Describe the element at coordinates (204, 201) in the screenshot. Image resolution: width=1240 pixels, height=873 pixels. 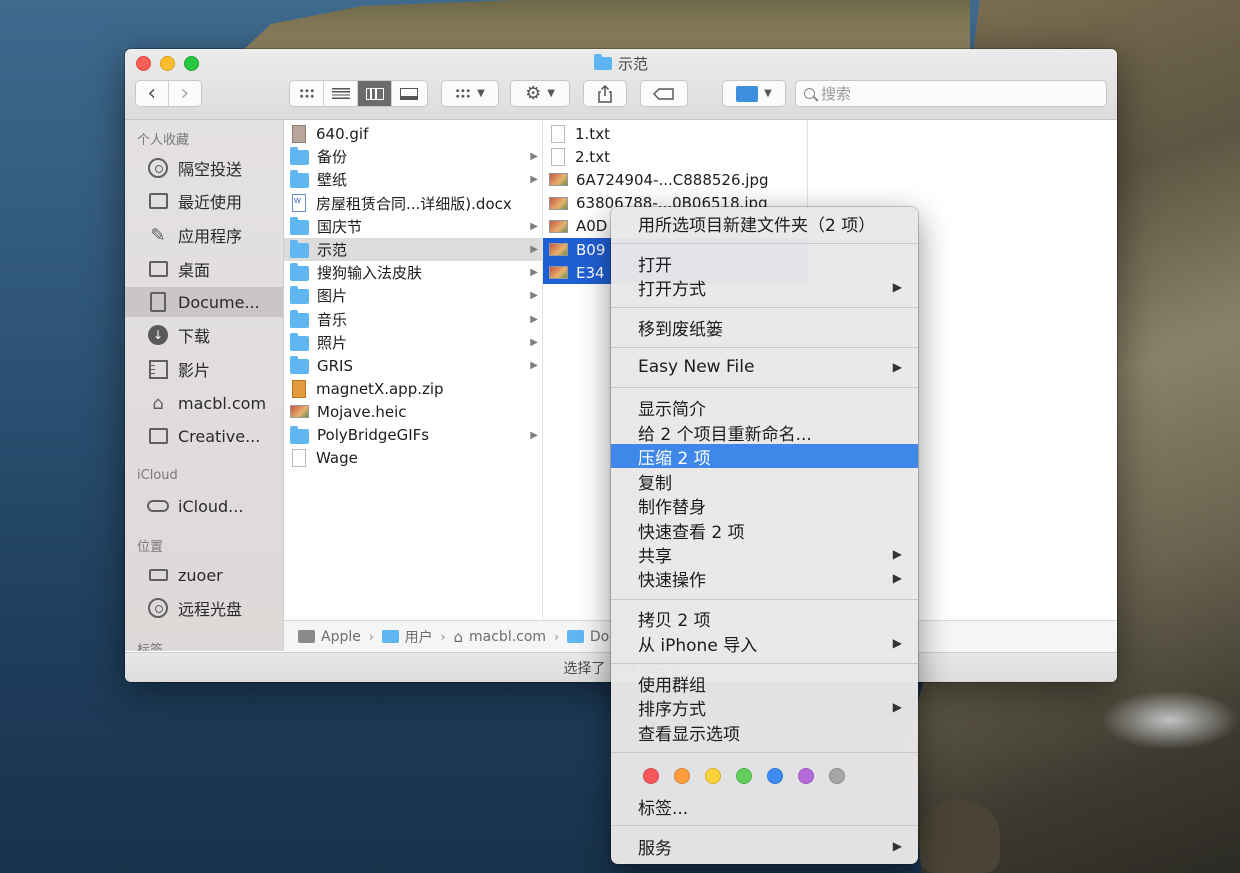
I see `sidebar-item-recents: 最近使用` at that location.